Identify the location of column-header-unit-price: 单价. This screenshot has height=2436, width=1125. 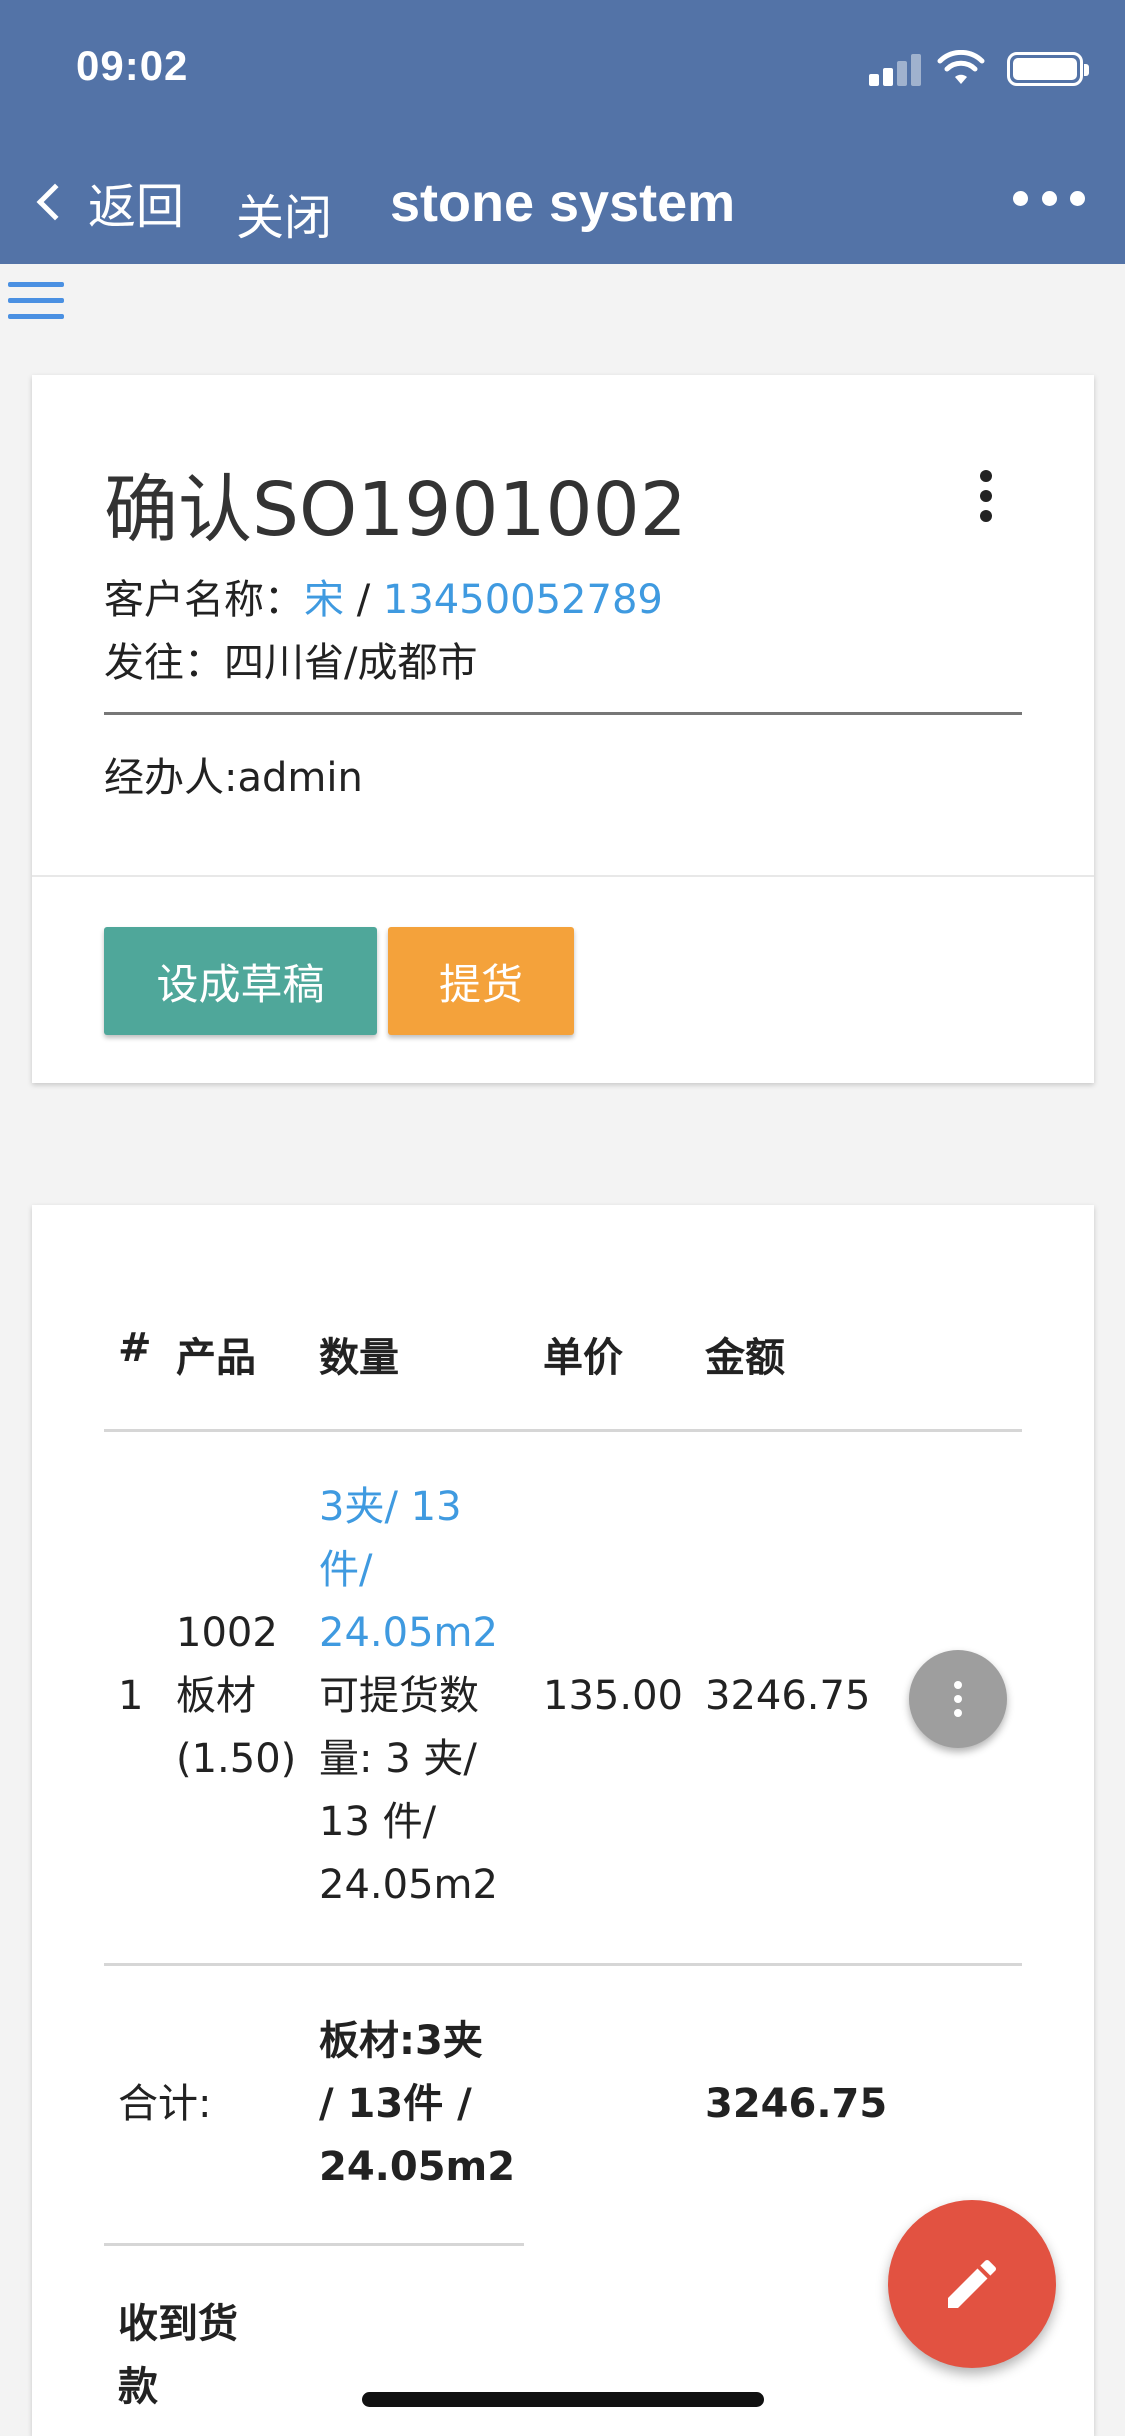
(583, 1358).